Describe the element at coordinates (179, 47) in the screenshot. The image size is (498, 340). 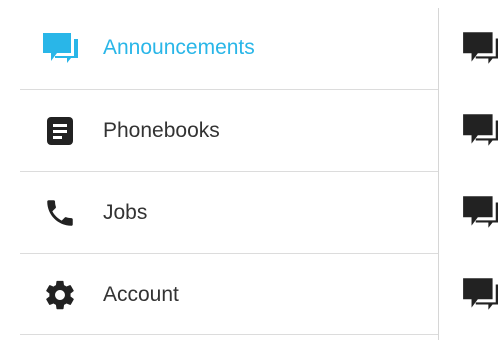
I see `menu-item-label: Announcements` at that location.